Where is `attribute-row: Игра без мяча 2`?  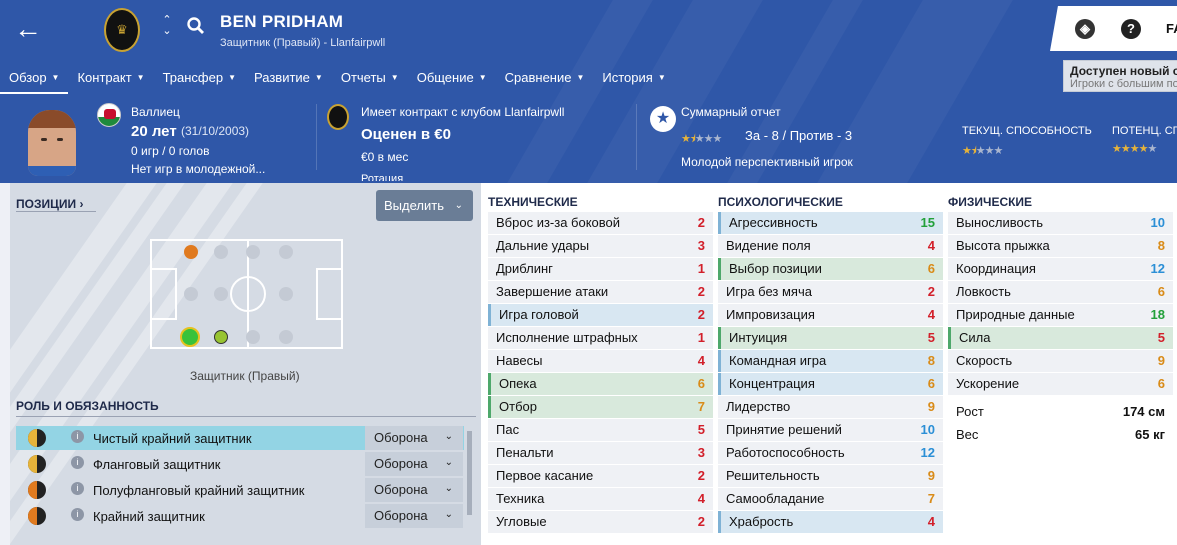 attribute-row: Игра без мяча 2 is located at coordinates (830, 292).